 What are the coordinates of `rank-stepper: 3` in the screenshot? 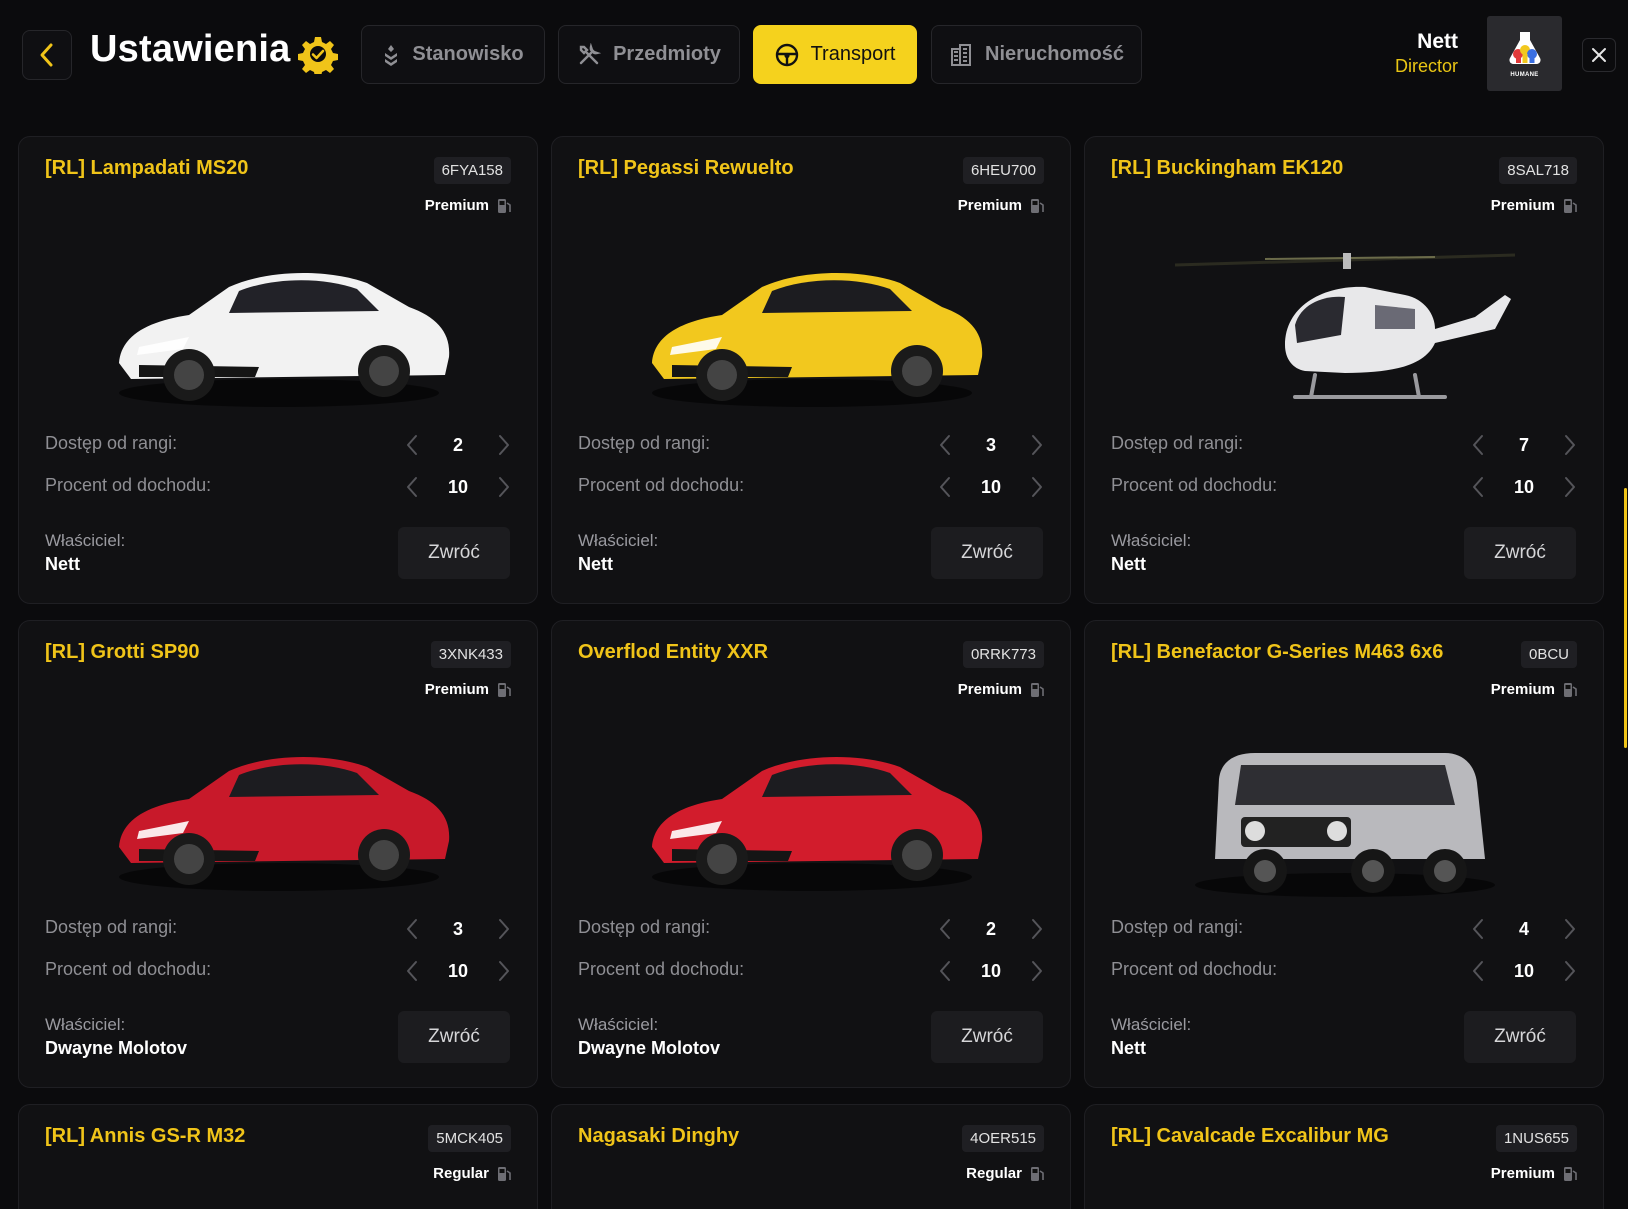 It's located at (991, 445).